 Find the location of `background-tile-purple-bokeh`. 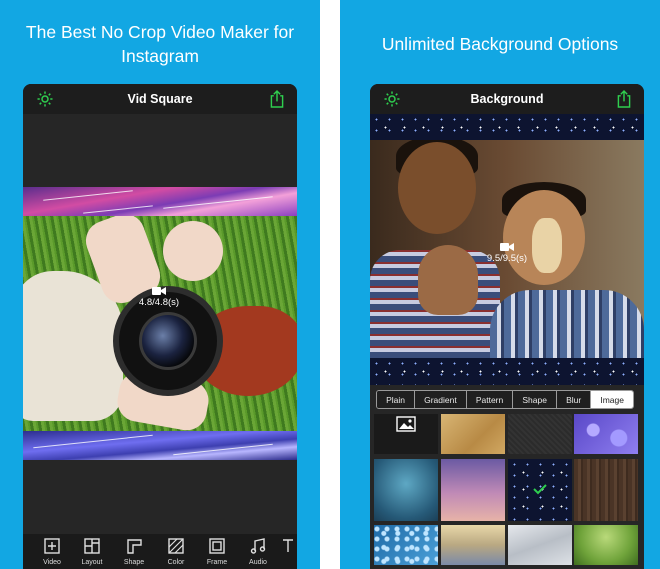

background-tile-purple-bokeh is located at coordinates (606, 434).